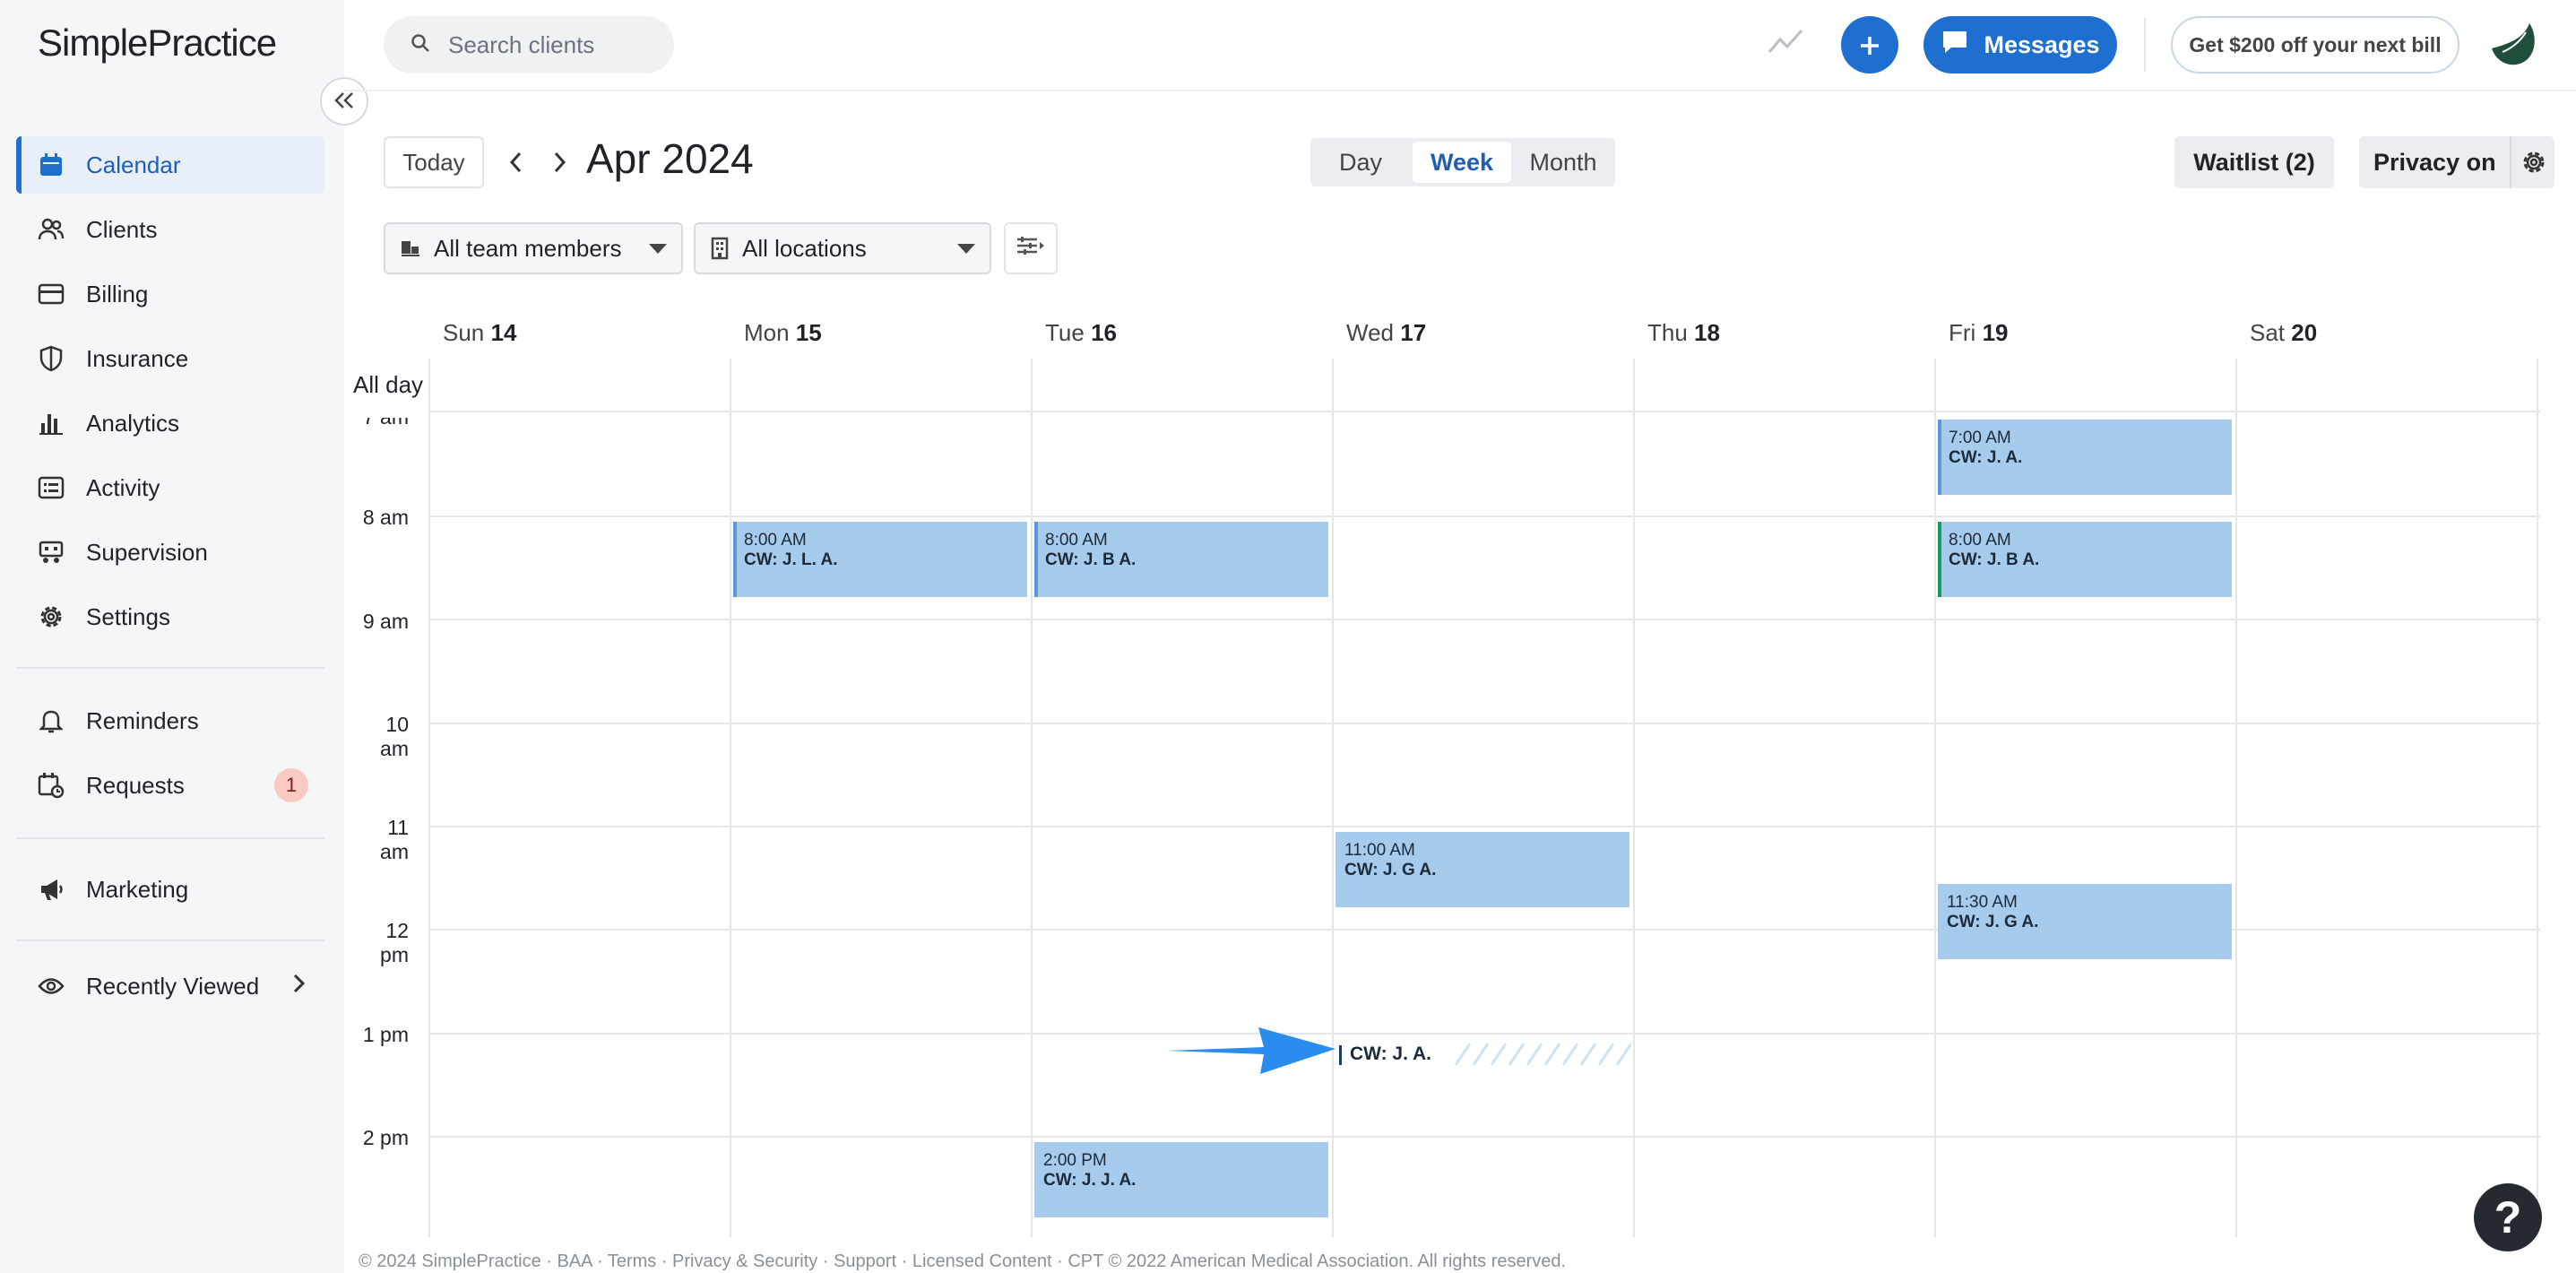 This screenshot has height=1273, width=2576. I want to click on sidebar-item-insurance: Insurance, so click(170, 358).